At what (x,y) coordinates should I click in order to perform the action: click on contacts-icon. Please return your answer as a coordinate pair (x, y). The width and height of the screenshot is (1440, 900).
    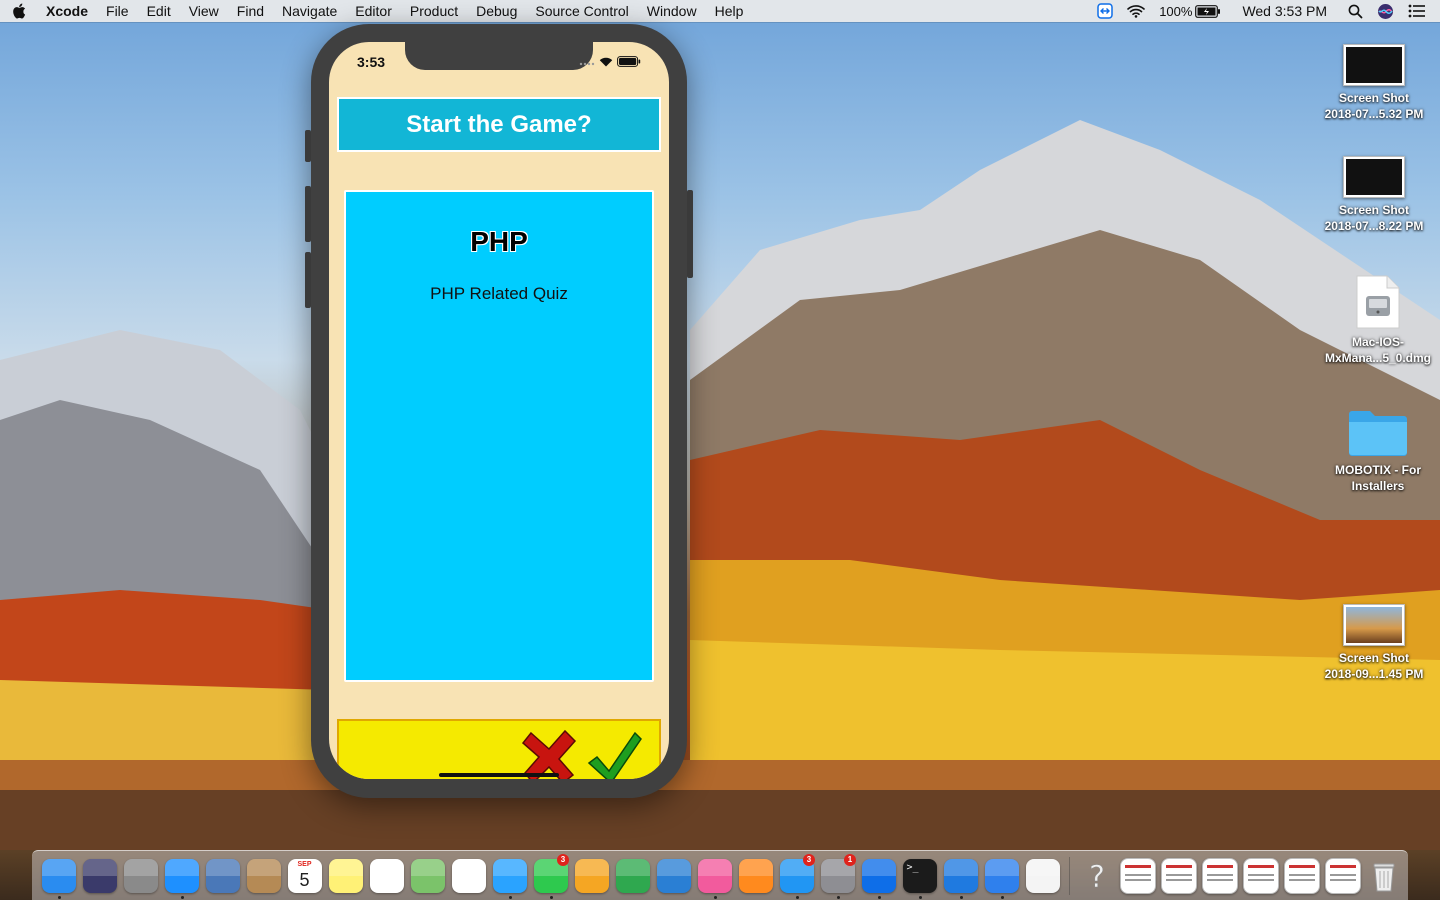
    Looking at the image, I should click on (263, 875).